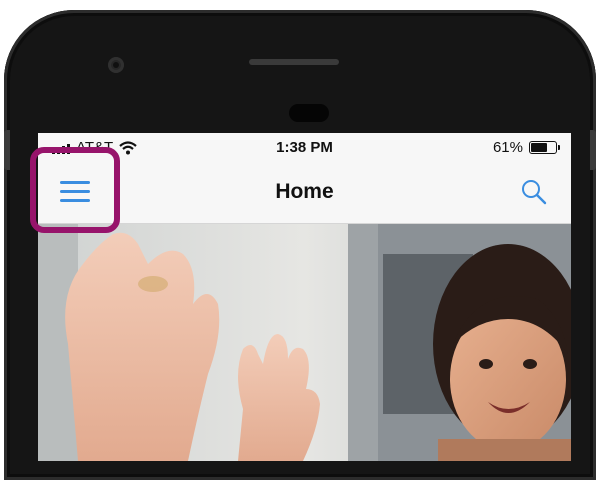  Describe the element at coordinates (507, 147) in the screenshot. I see `battery-percent: 61%` at that location.